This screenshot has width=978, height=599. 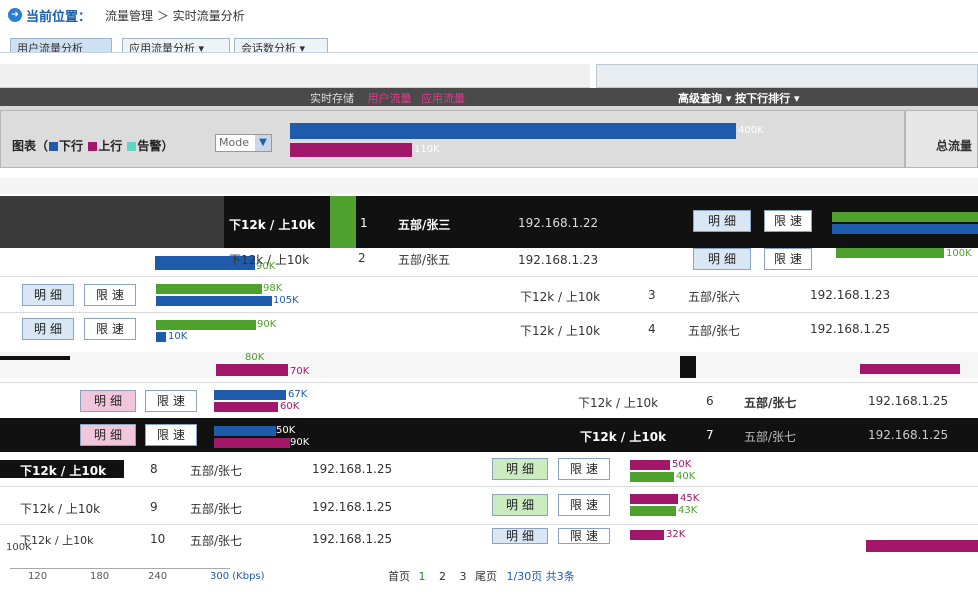 I want to click on link-realtime: 实时存储, so click(x=332, y=98).